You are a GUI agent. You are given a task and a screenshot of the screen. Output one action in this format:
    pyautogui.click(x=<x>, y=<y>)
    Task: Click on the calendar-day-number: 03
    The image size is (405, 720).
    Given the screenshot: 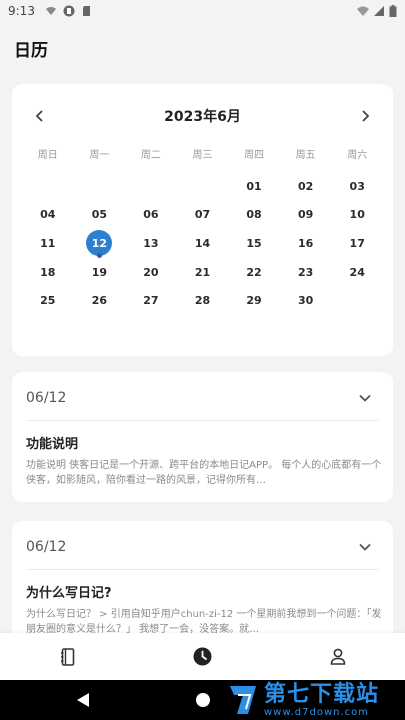 What is the action you would take?
    pyautogui.click(x=357, y=186)
    